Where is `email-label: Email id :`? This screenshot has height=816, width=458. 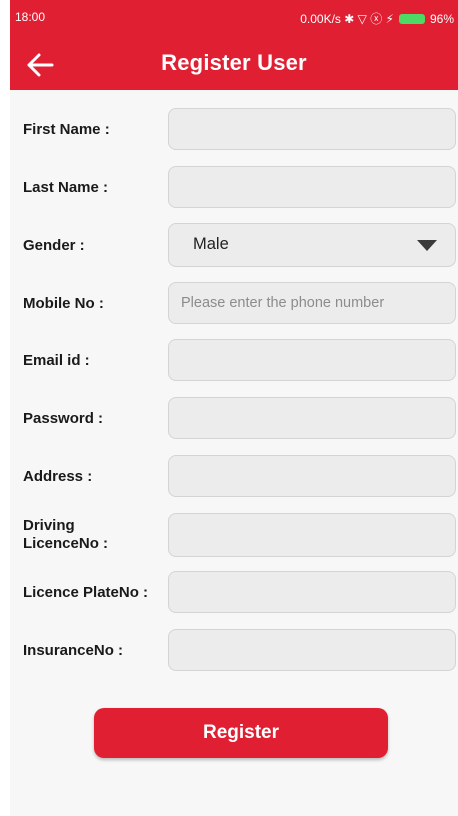
email-label: Email id : is located at coordinates (56, 360).